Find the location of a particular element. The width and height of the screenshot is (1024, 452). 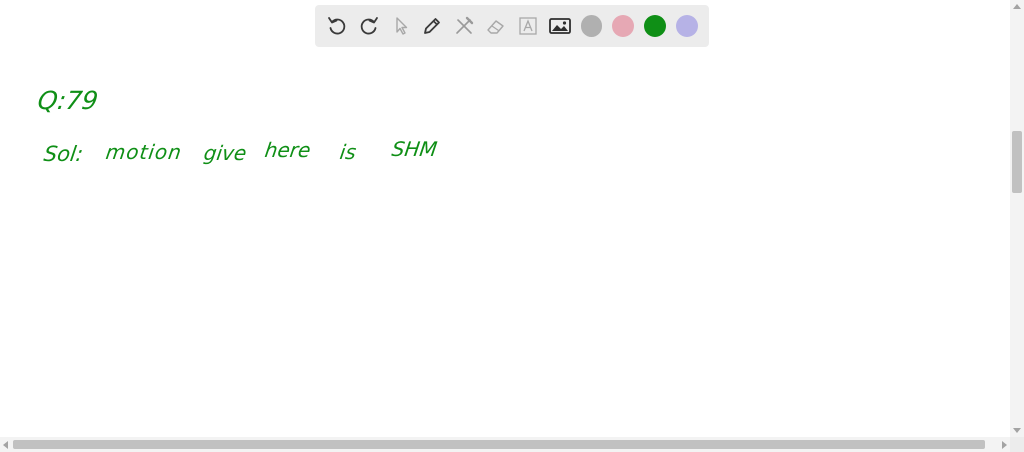

color-swatch-pink is located at coordinates (623, 26).